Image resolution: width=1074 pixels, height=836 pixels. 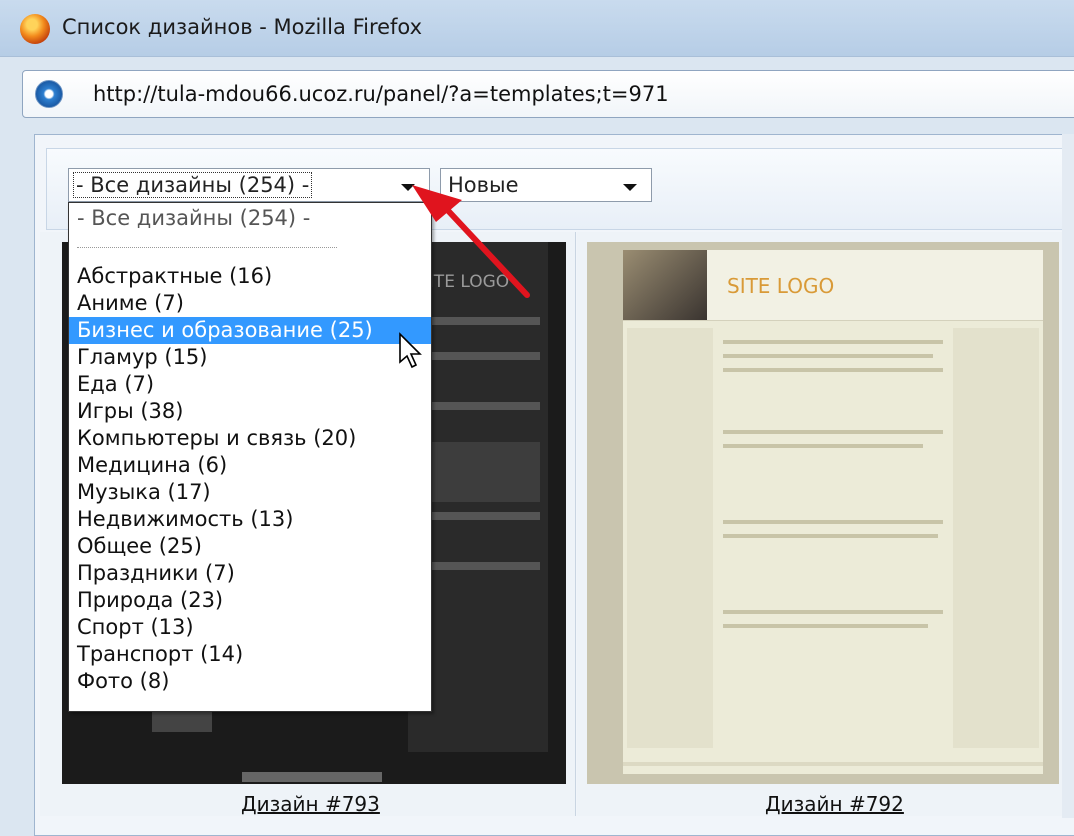 What do you see at coordinates (217, 438) in the screenshot?
I see `dropdown-option-label: Компьютеры и связь (20)` at bounding box center [217, 438].